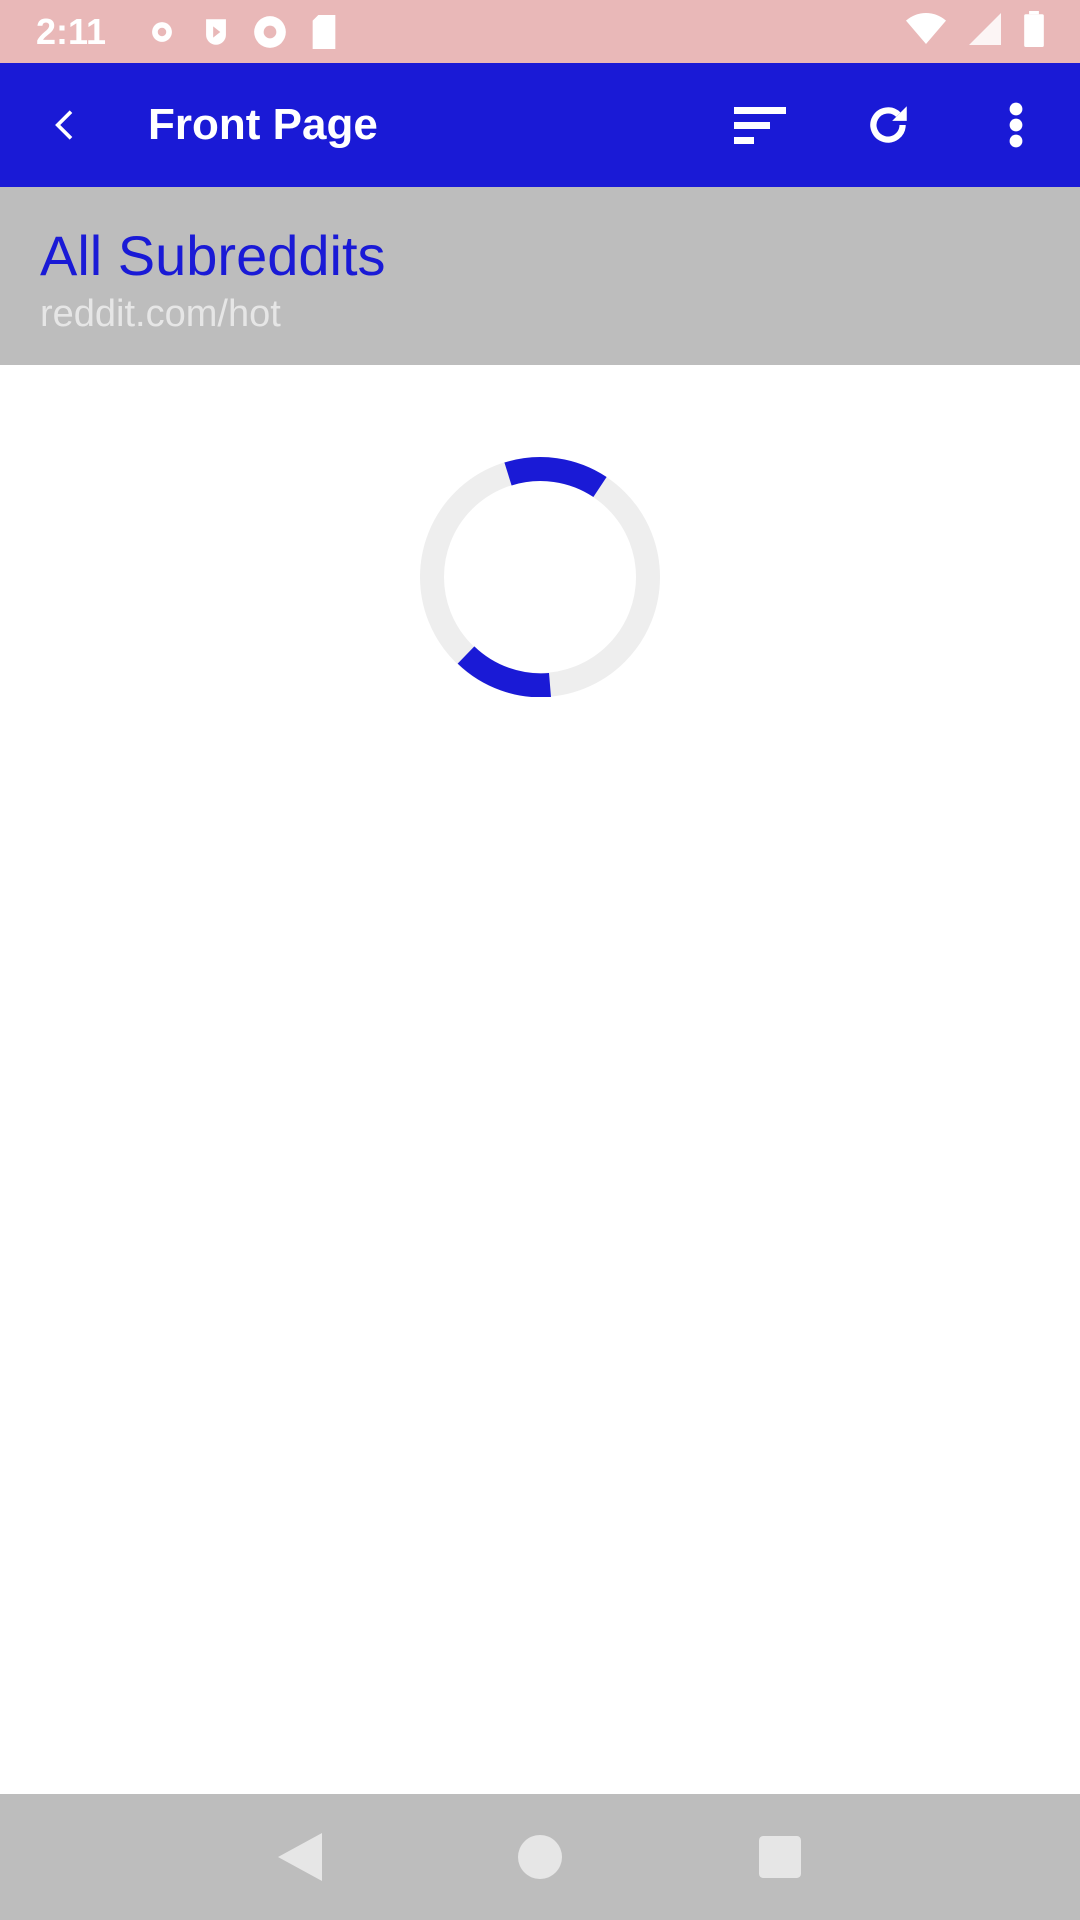 This screenshot has width=1080, height=1920. What do you see at coordinates (270, 32) in the screenshot?
I see `sync-icon` at bounding box center [270, 32].